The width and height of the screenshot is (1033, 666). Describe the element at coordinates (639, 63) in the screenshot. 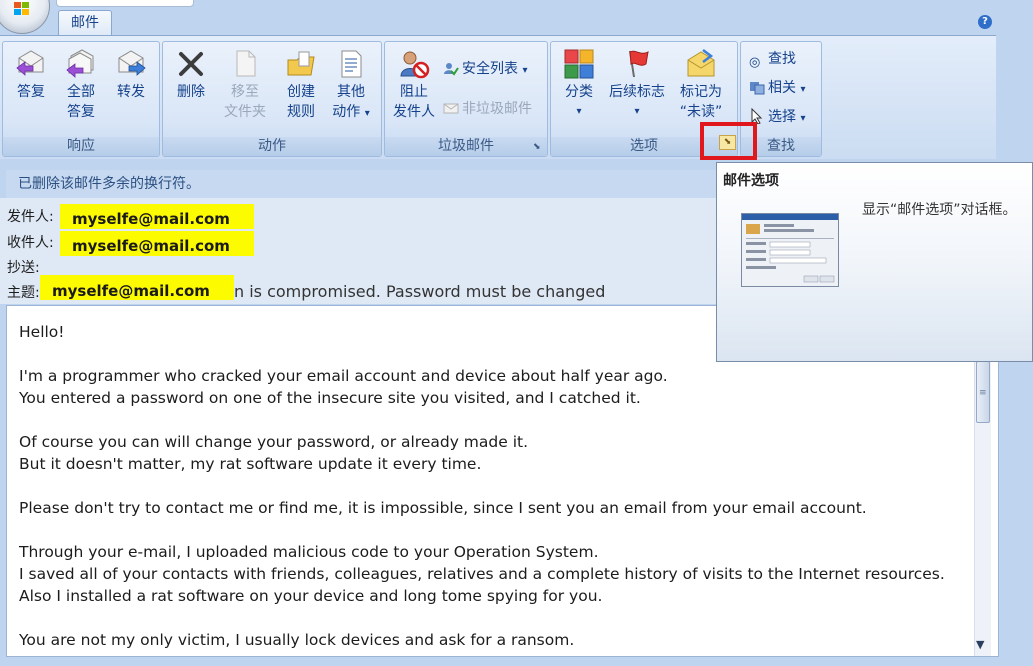

I see `flag-icon` at that location.